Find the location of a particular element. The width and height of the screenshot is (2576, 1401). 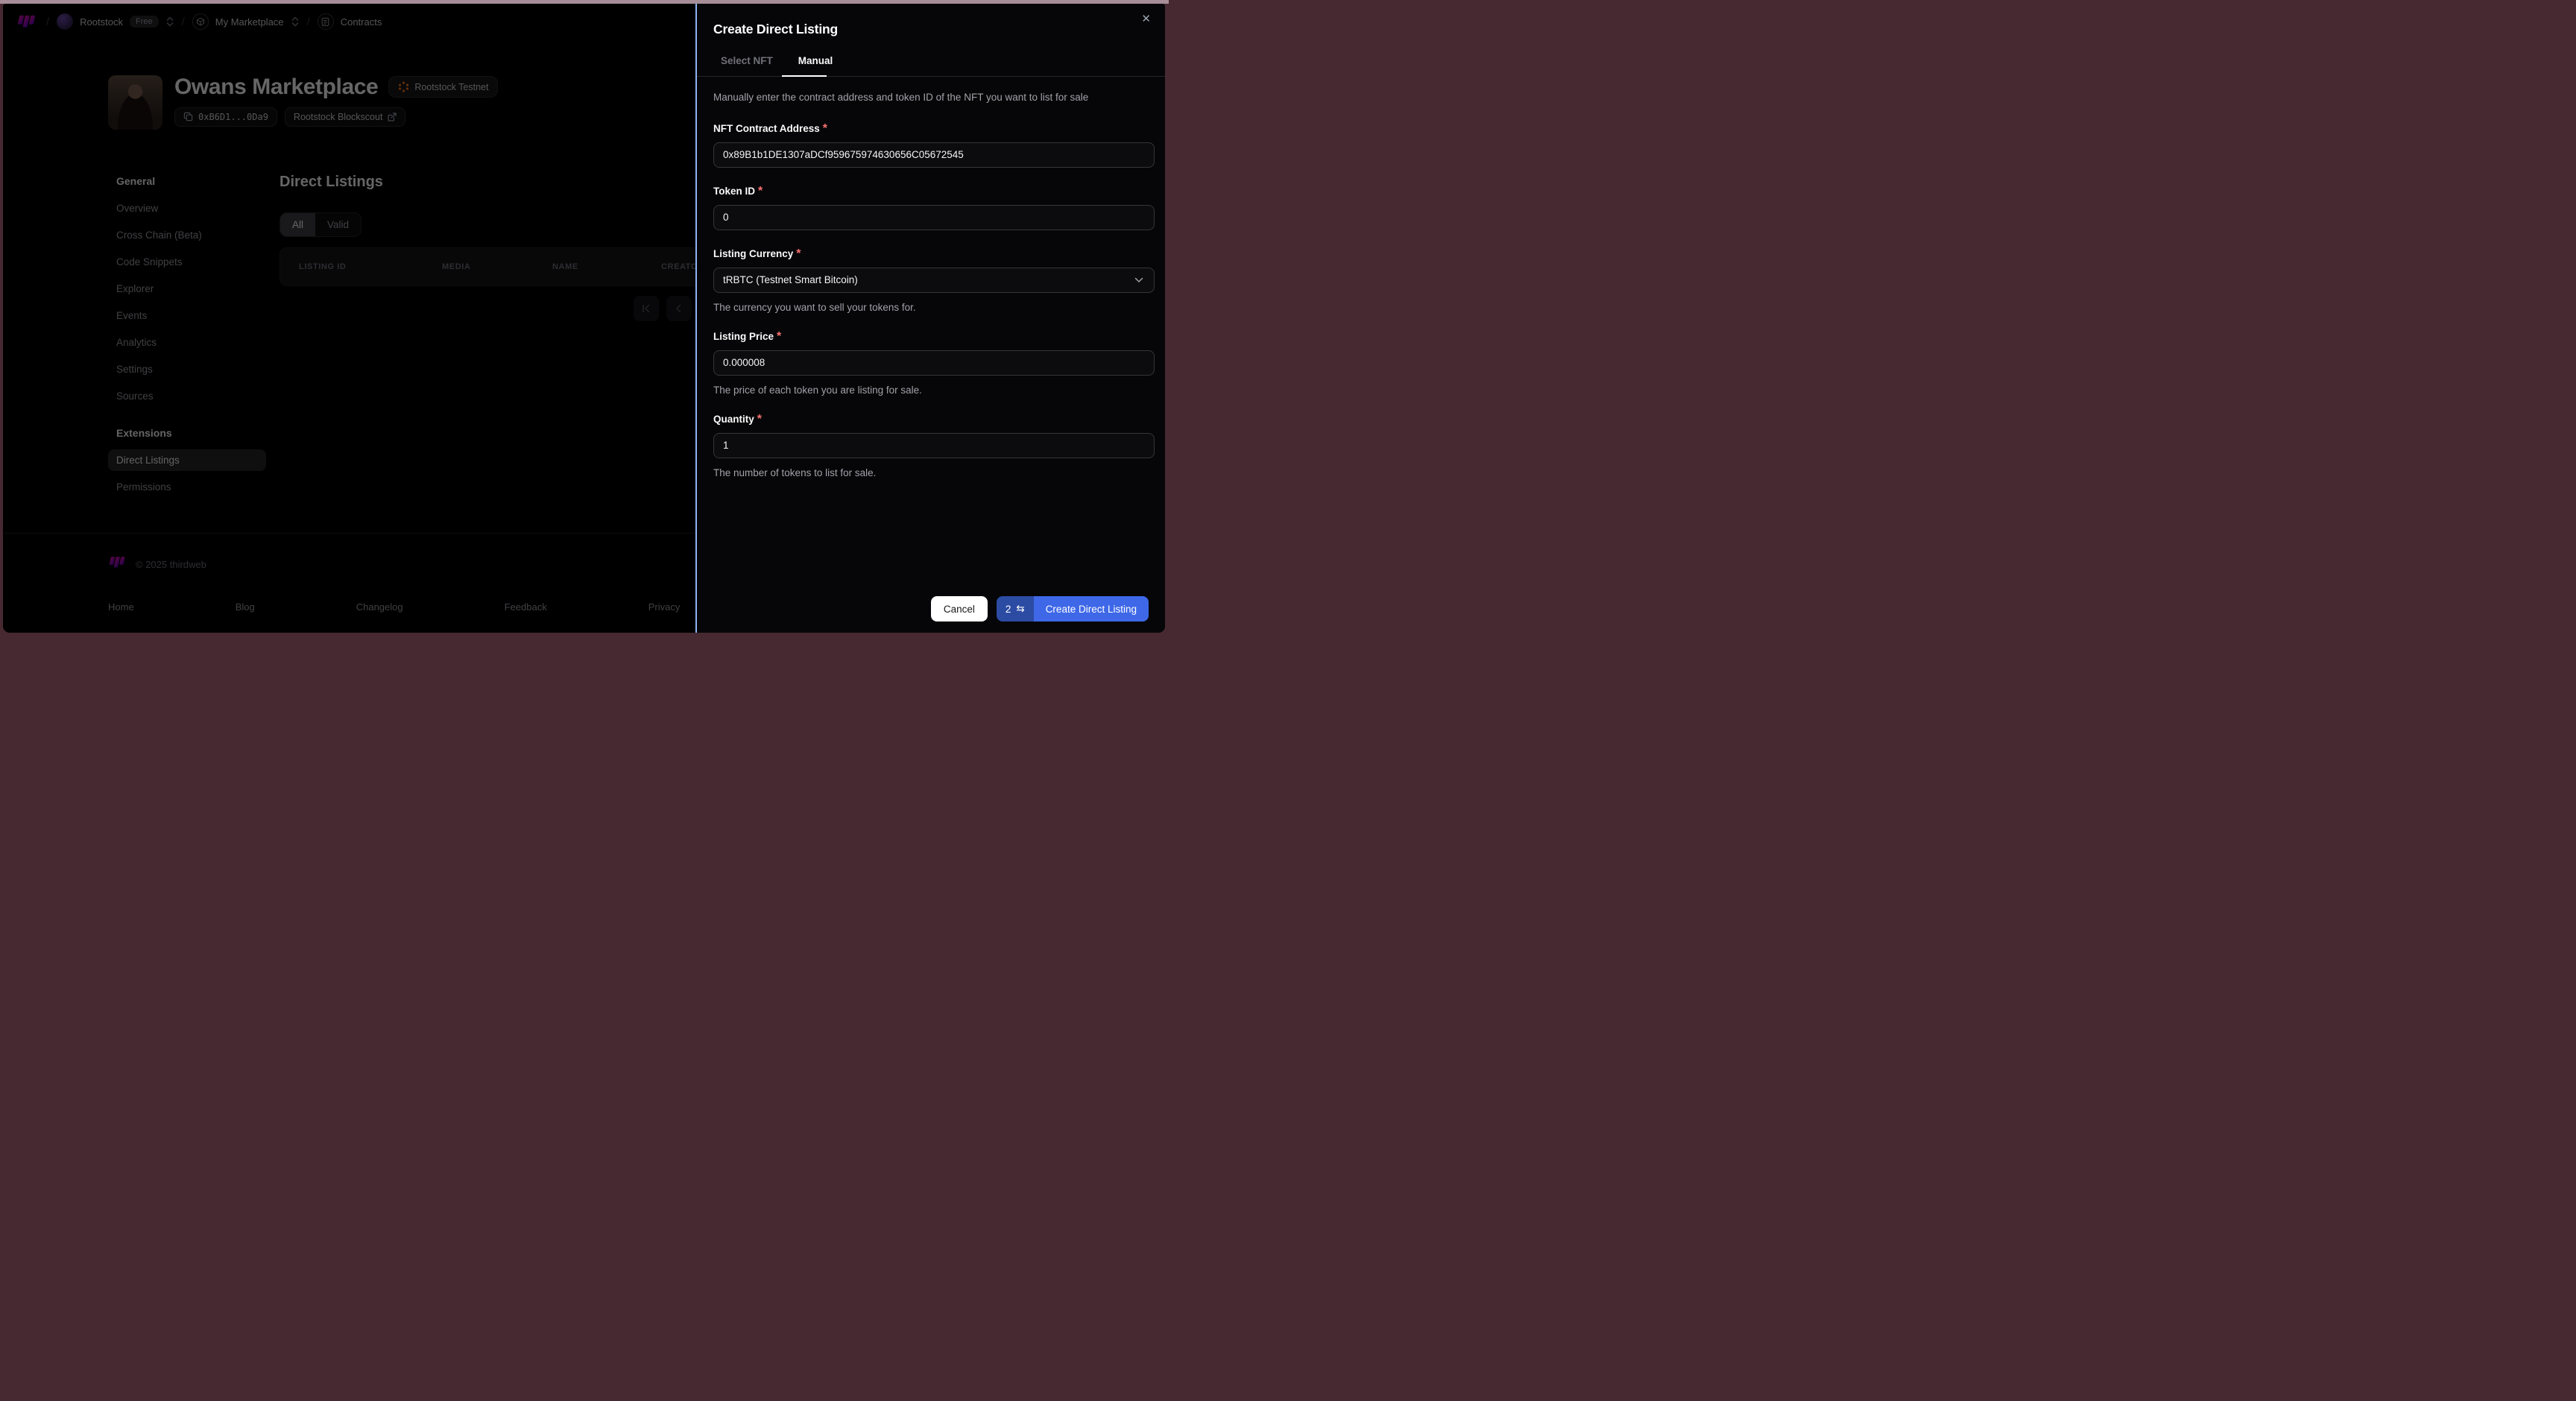

field-label: Quantity is located at coordinates (733, 419).